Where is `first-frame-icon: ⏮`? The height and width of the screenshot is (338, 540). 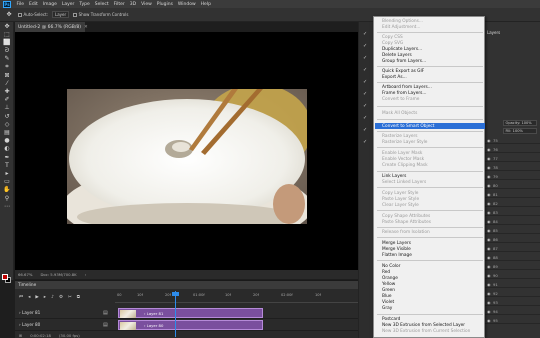
first-frame-icon: ⏮ is located at coordinates (21, 297).